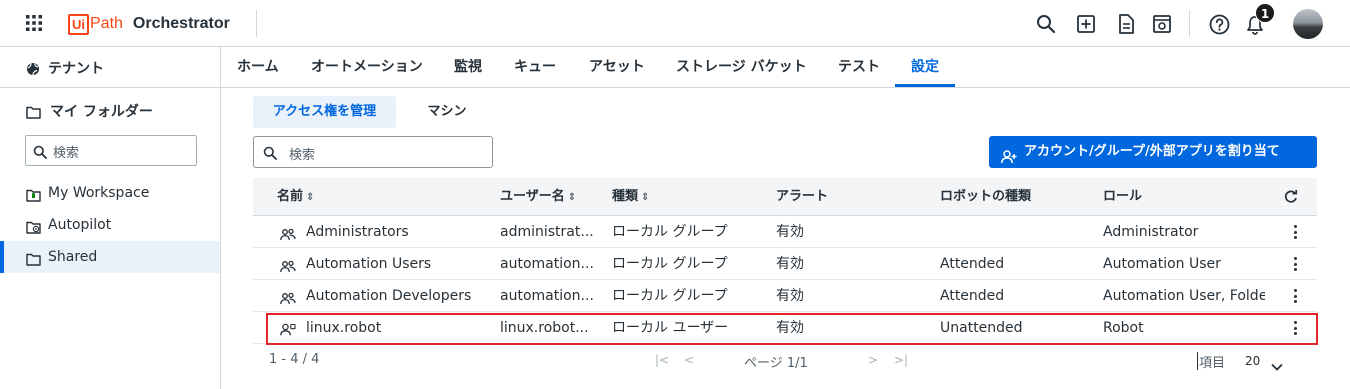  I want to click on tenant-label: テナント, so click(76, 69).